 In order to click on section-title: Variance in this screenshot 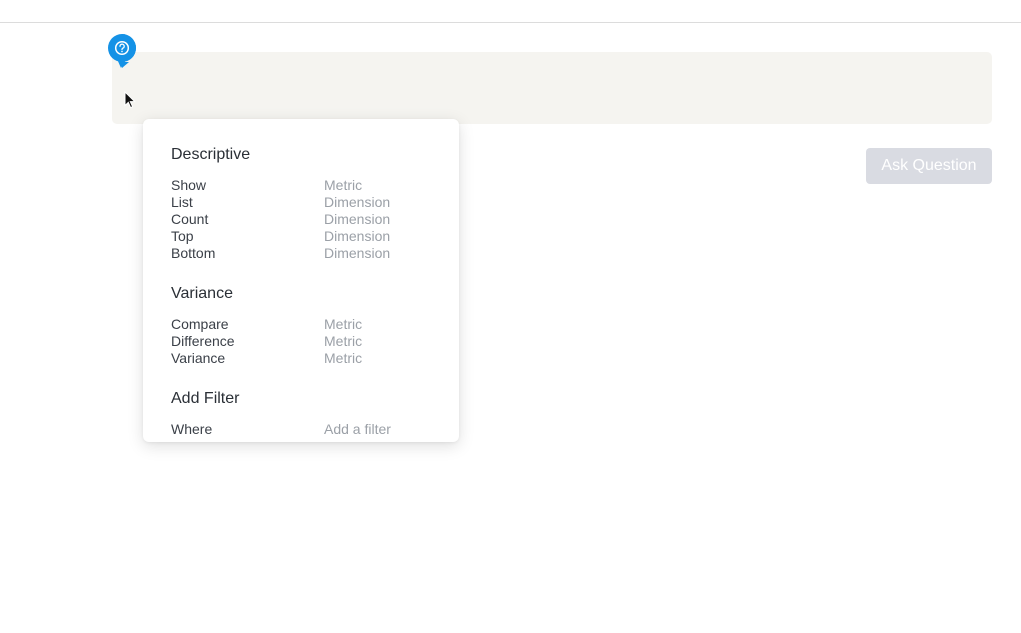, I will do `click(202, 293)`.